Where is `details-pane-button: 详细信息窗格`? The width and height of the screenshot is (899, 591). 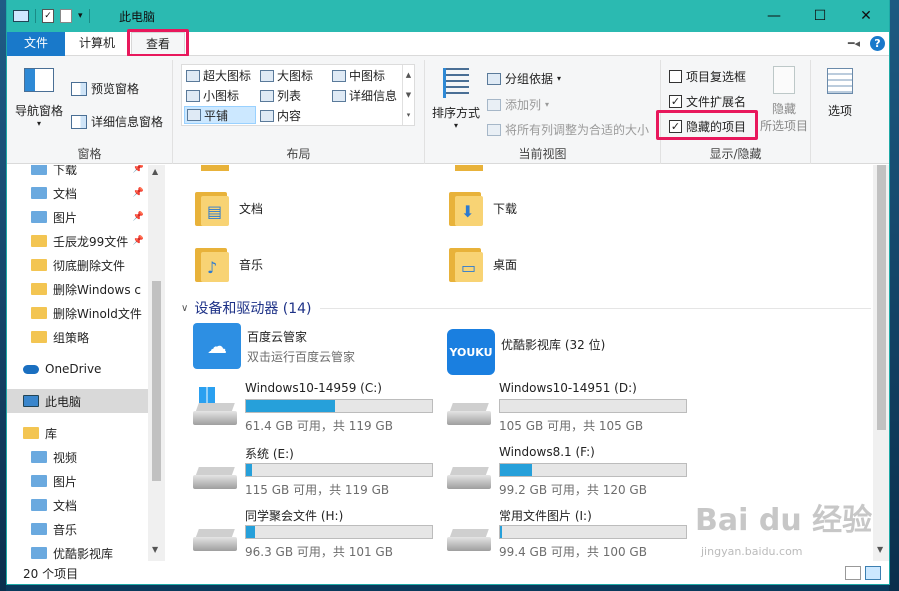
details-pane-button: 详细信息窗格 is located at coordinates (117, 121).